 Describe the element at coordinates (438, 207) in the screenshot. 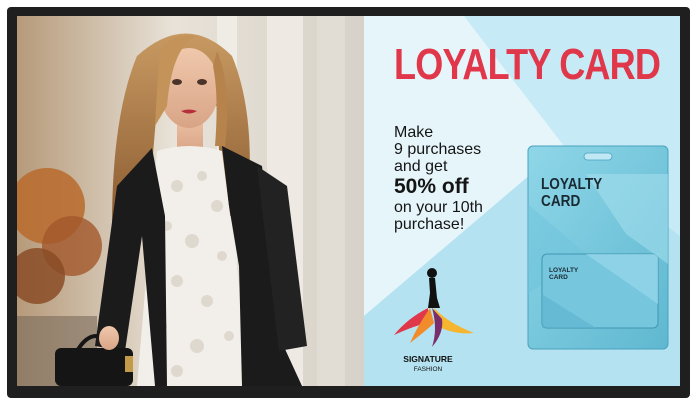

I see `copy-line: on your 10th` at that location.